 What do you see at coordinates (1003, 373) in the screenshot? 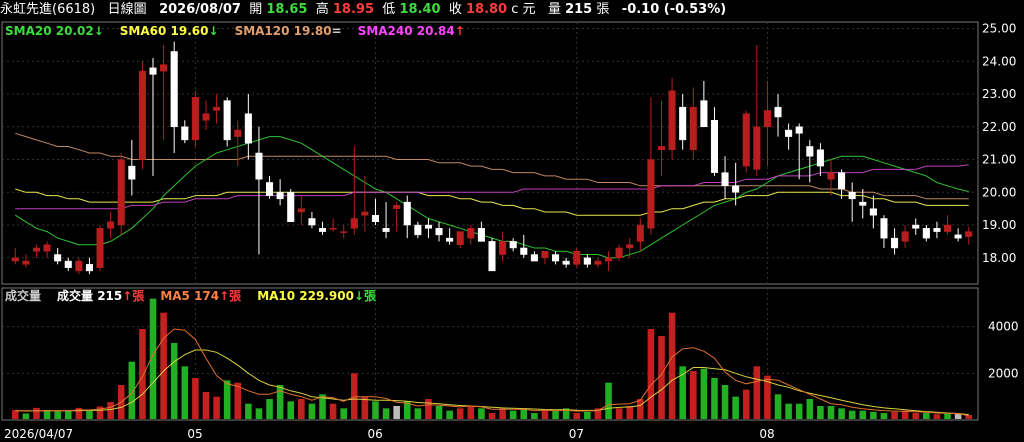
I see `volume-tick-label: 2000` at bounding box center [1003, 373].